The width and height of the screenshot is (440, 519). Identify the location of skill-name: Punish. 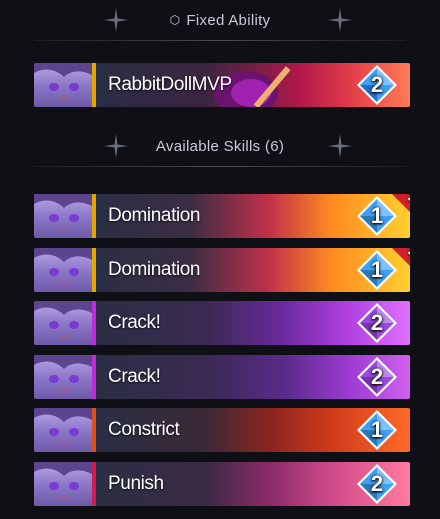
(136, 483).